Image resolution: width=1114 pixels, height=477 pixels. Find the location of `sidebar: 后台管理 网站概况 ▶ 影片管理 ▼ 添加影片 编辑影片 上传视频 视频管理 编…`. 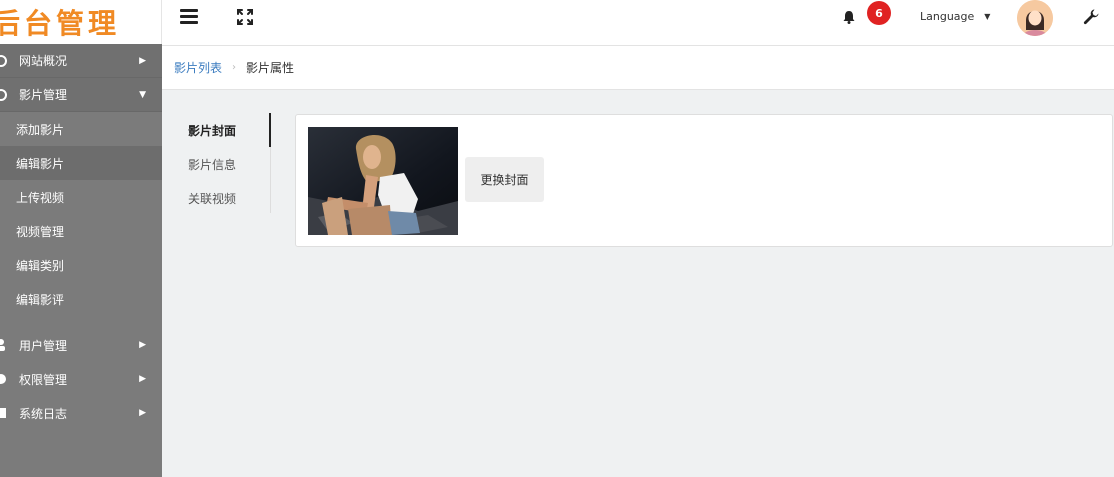

sidebar: 后台管理 网站概况 ▶ 影片管理 ▼ 添加影片 编辑影片 上传视频 视频管理 编… is located at coordinates (81, 238).